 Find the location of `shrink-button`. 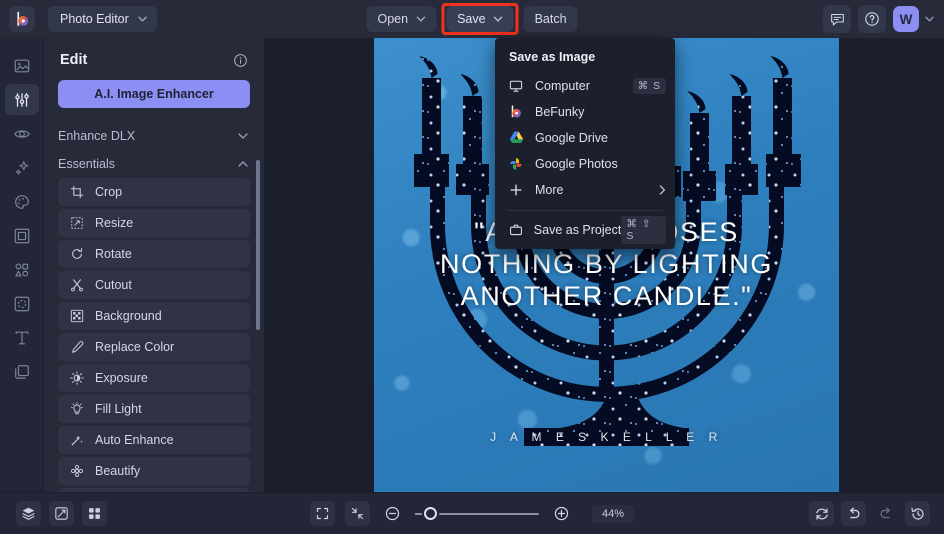

shrink-button is located at coordinates (357, 513).